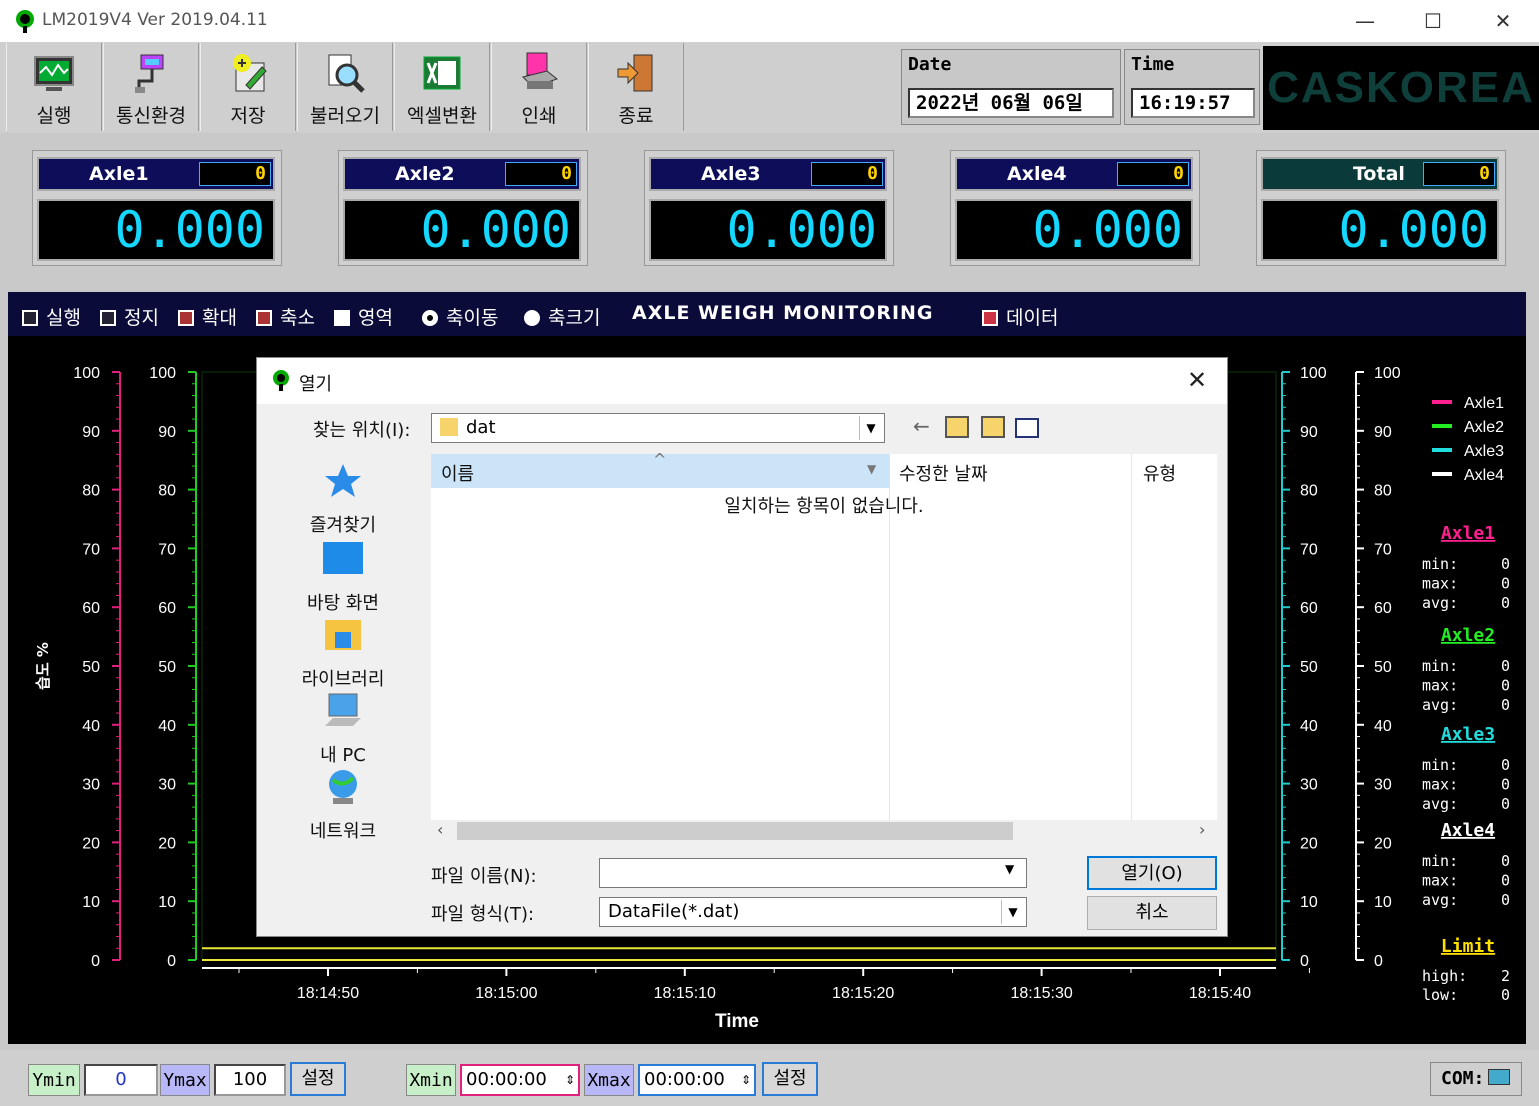  Describe the element at coordinates (813, 912) in the screenshot. I see `filetype-select: DataFile(*.dat) ▼` at that location.